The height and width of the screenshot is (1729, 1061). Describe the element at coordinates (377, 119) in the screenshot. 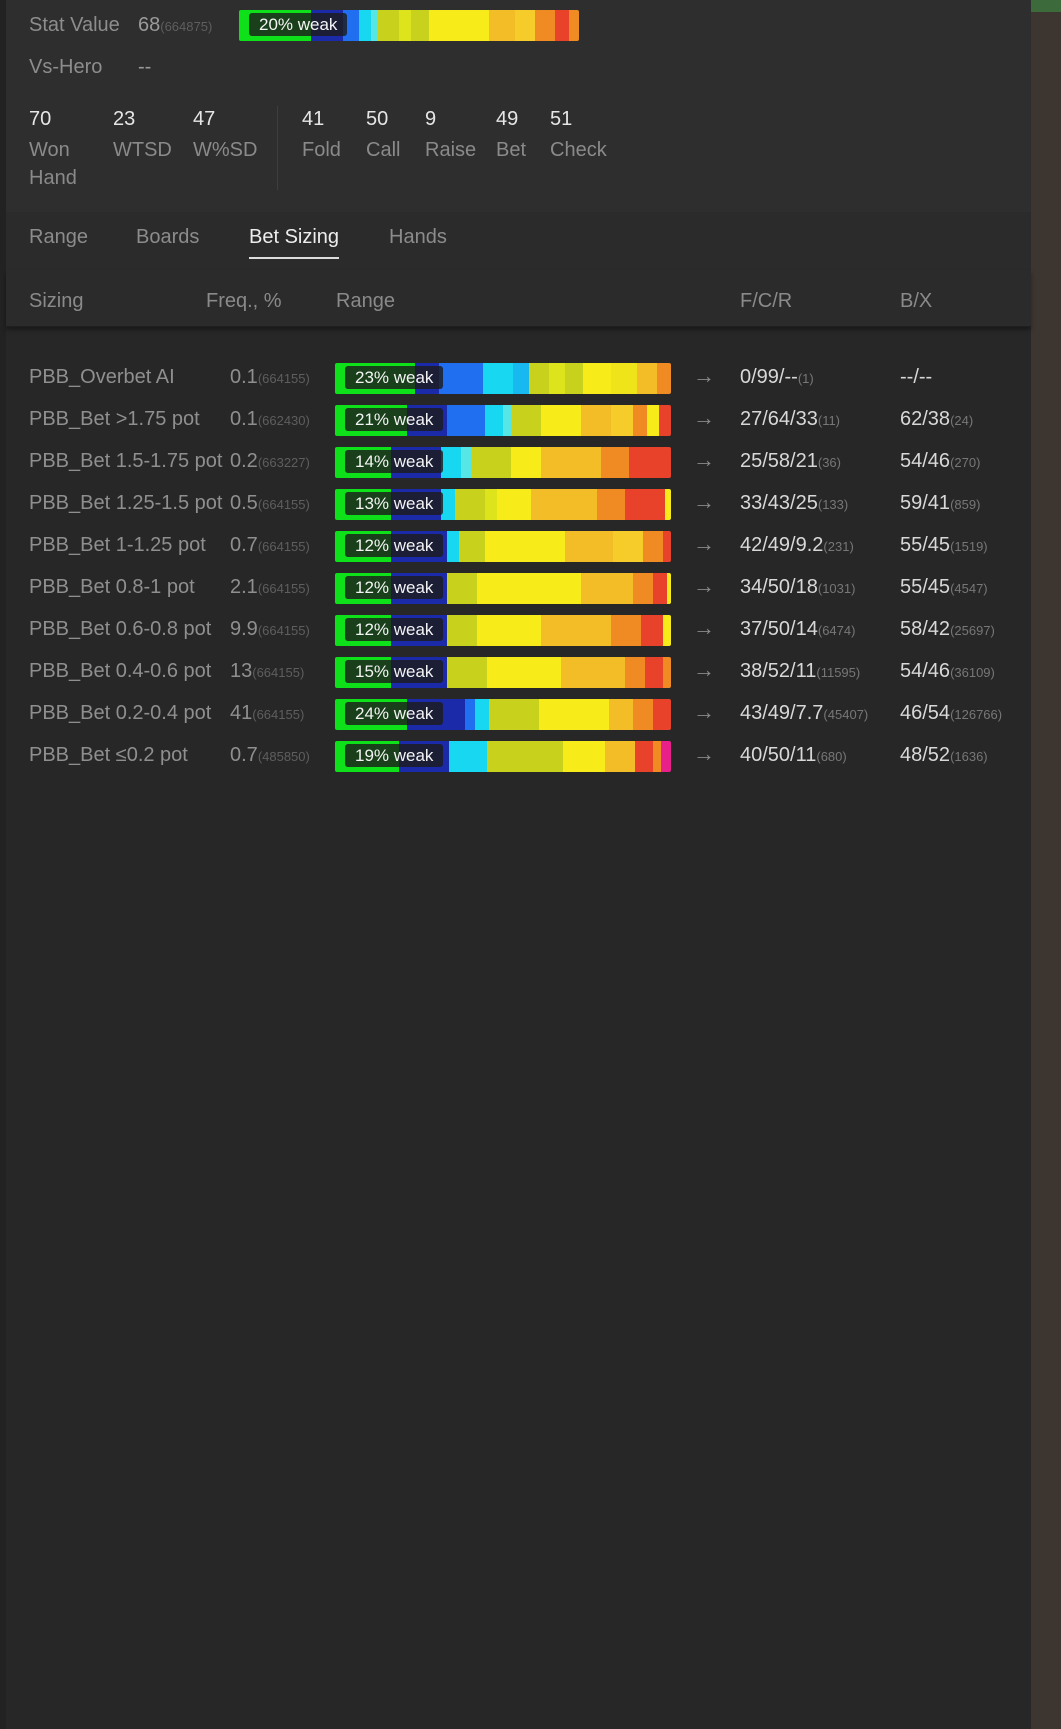

I see `counter-number: 50` at that location.